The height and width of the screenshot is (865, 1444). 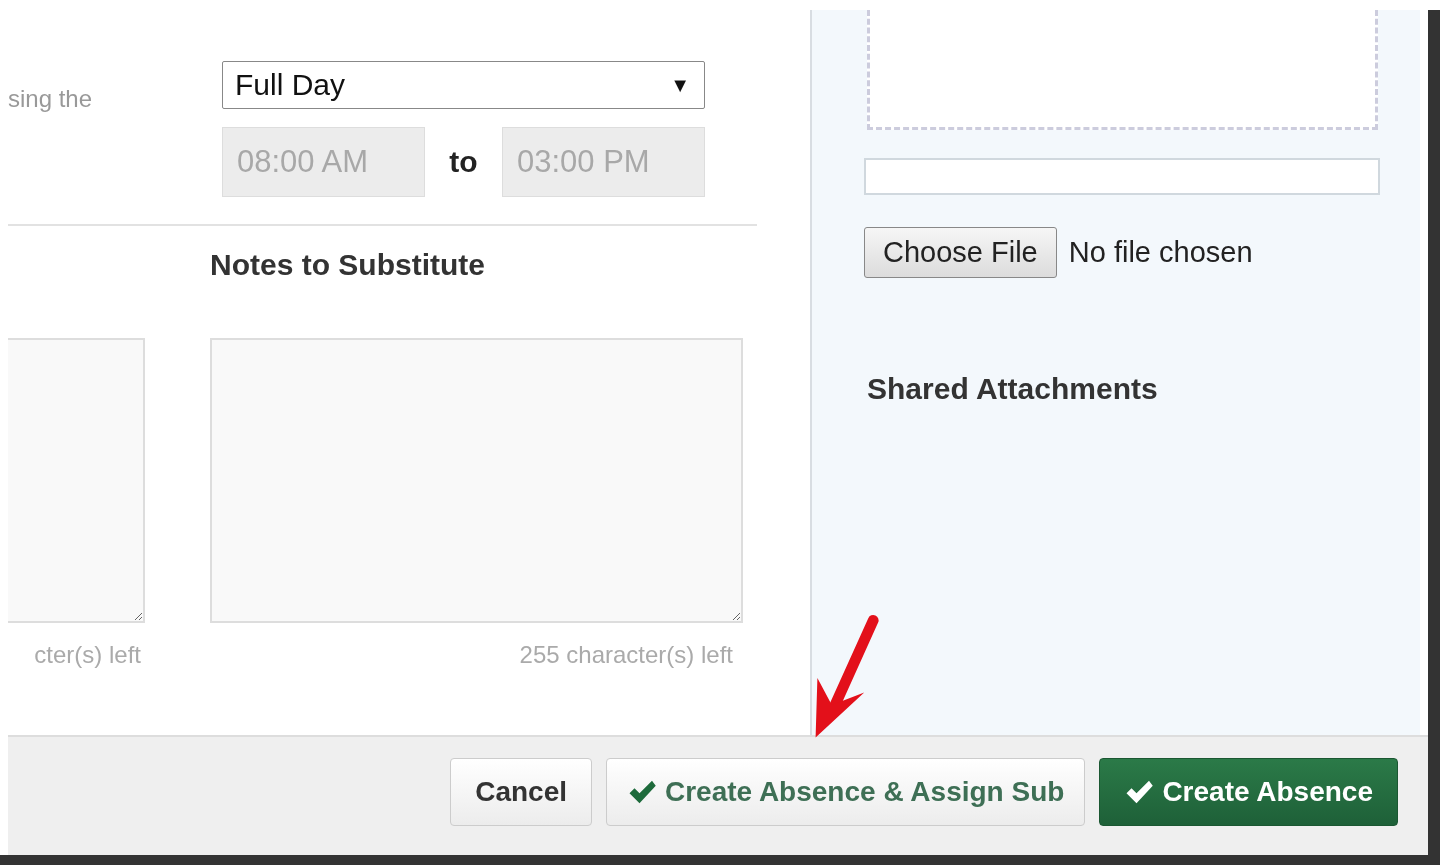 What do you see at coordinates (626, 655) in the screenshot?
I see `character-counter: 255 character(s) left` at bounding box center [626, 655].